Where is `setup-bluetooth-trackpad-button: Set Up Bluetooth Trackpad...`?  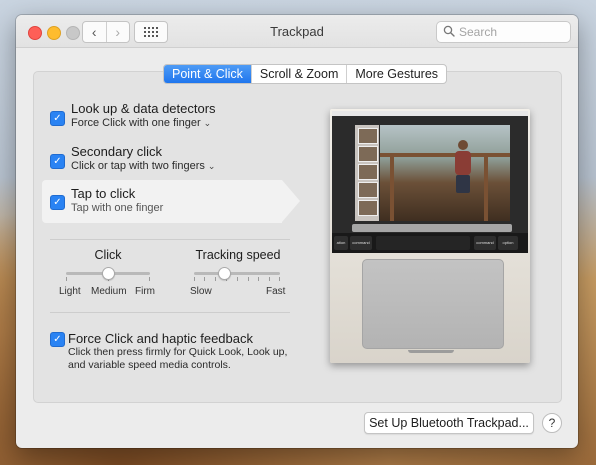
setup-bluetooth-trackpad-button: Set Up Bluetooth Trackpad... is located at coordinates (449, 423).